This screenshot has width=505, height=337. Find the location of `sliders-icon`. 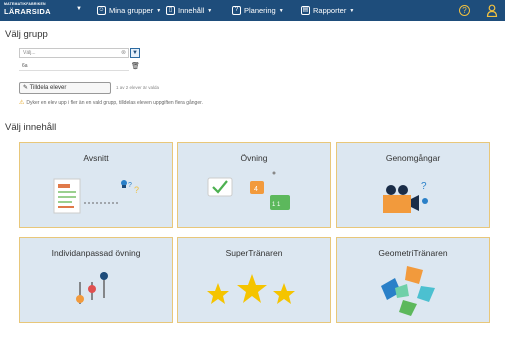

sliders-icon is located at coordinates (92, 288).